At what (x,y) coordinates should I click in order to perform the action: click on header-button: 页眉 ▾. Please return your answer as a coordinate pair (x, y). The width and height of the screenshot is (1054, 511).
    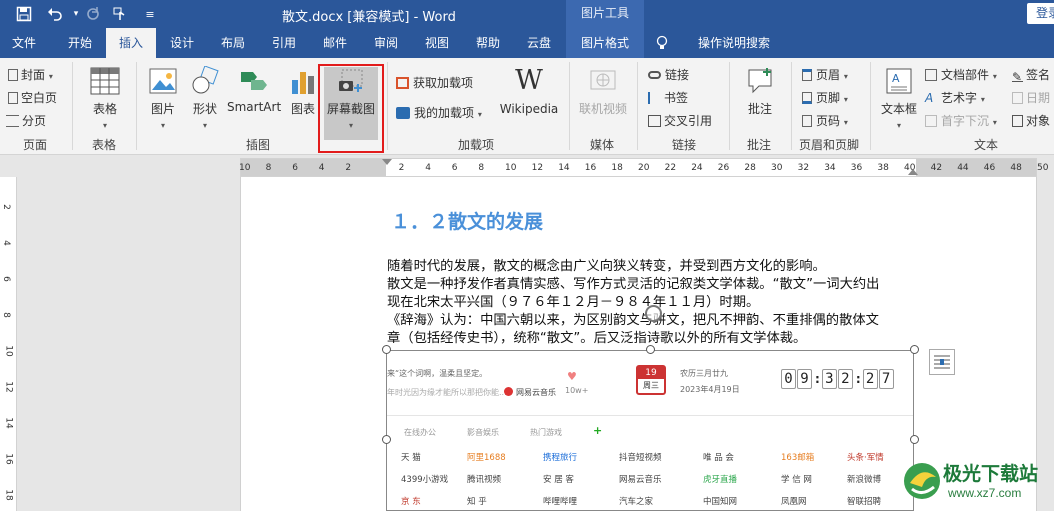
    Looking at the image, I should click on (825, 74).